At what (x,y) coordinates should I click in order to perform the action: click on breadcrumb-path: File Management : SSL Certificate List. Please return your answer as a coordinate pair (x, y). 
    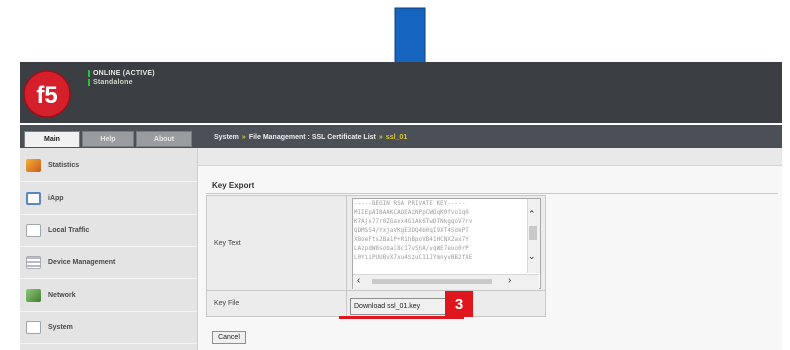
    Looking at the image, I should click on (312, 137).